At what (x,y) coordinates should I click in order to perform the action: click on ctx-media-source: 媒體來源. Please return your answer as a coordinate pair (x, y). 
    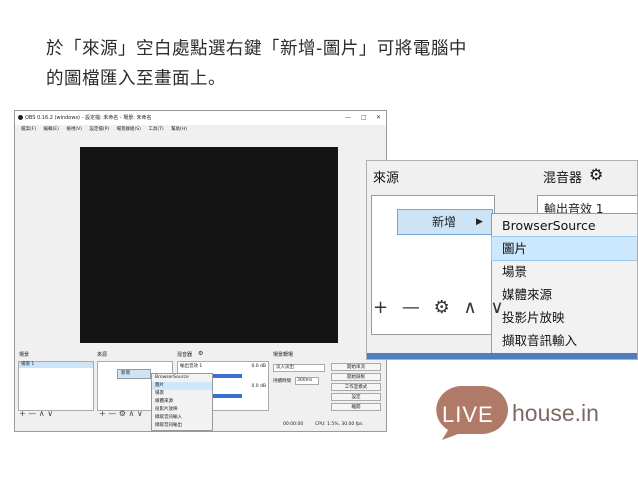
    Looking at the image, I should click on (182, 402).